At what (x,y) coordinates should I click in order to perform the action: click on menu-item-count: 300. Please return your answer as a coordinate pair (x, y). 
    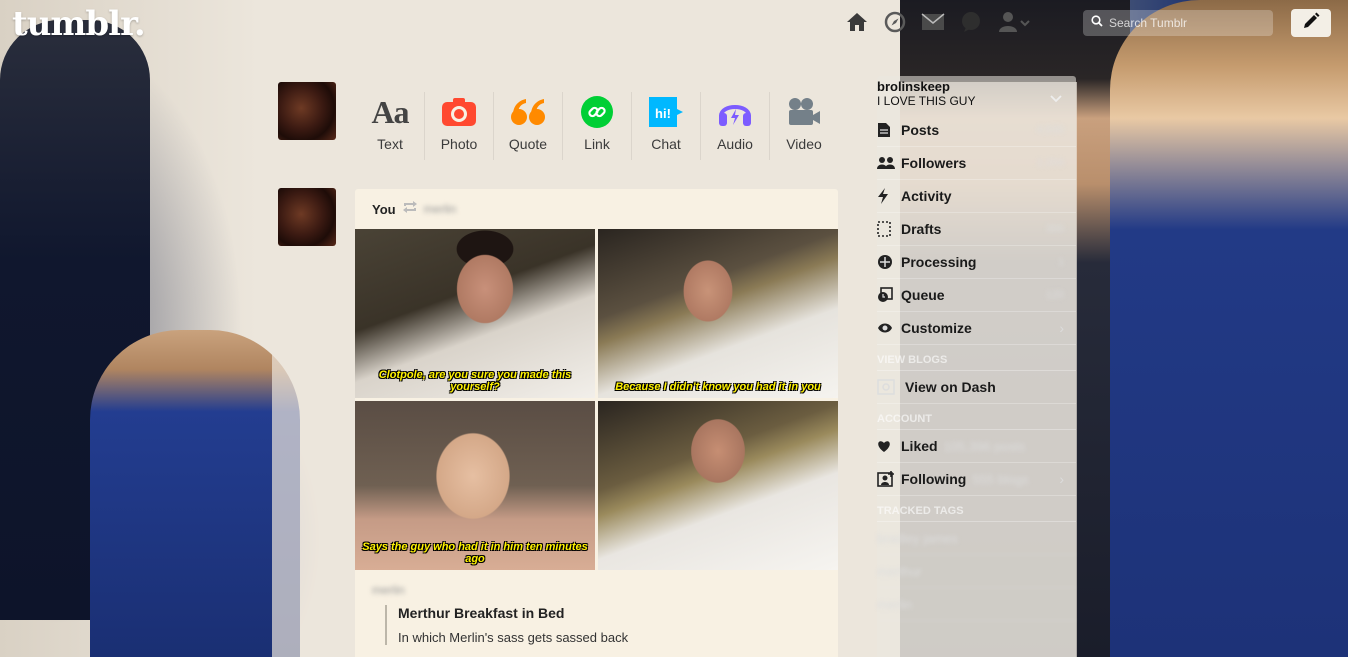
    Looking at the image, I should click on (1054, 229).